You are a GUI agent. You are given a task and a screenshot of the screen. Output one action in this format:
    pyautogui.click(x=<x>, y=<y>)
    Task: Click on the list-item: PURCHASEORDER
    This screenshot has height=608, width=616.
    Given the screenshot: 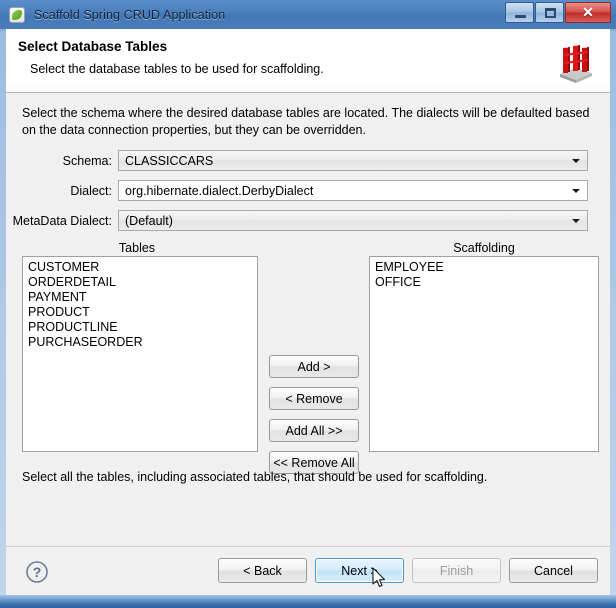 What is the action you would take?
    pyautogui.click(x=140, y=342)
    